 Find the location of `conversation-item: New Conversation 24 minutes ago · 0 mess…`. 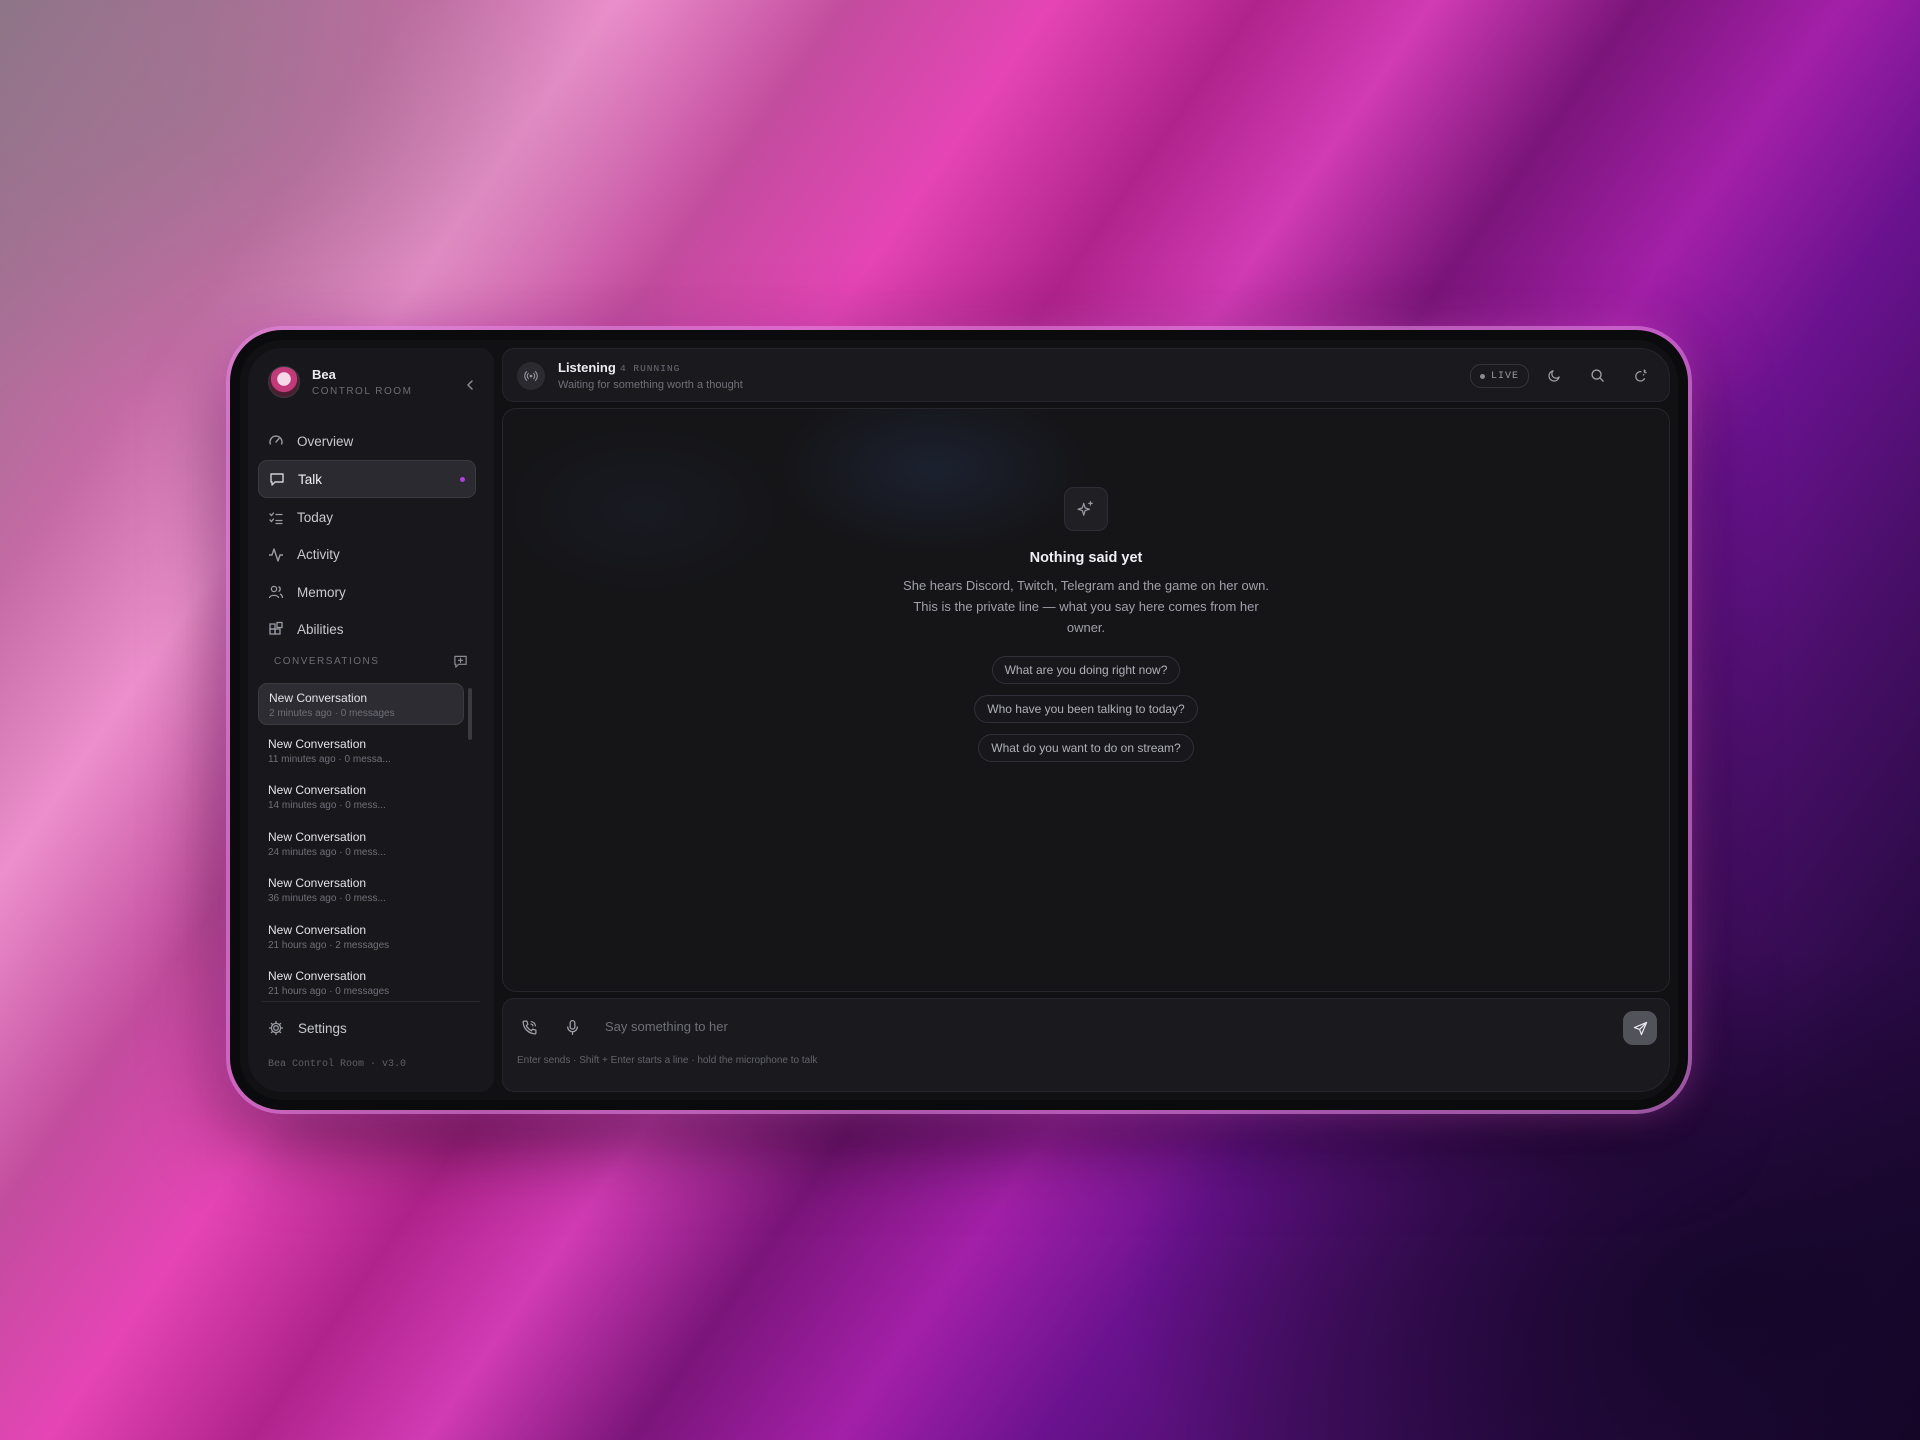

conversation-item: New Conversation 24 minutes ago · 0 mess… is located at coordinates (361, 844).